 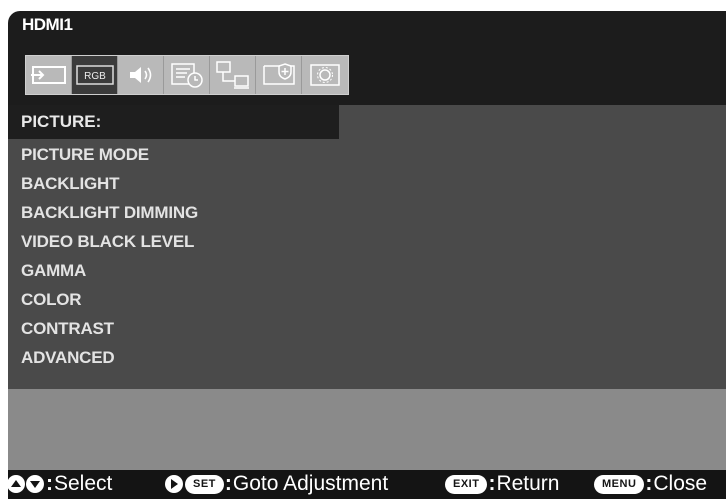 I want to click on right-icon, so click(x=174, y=484).